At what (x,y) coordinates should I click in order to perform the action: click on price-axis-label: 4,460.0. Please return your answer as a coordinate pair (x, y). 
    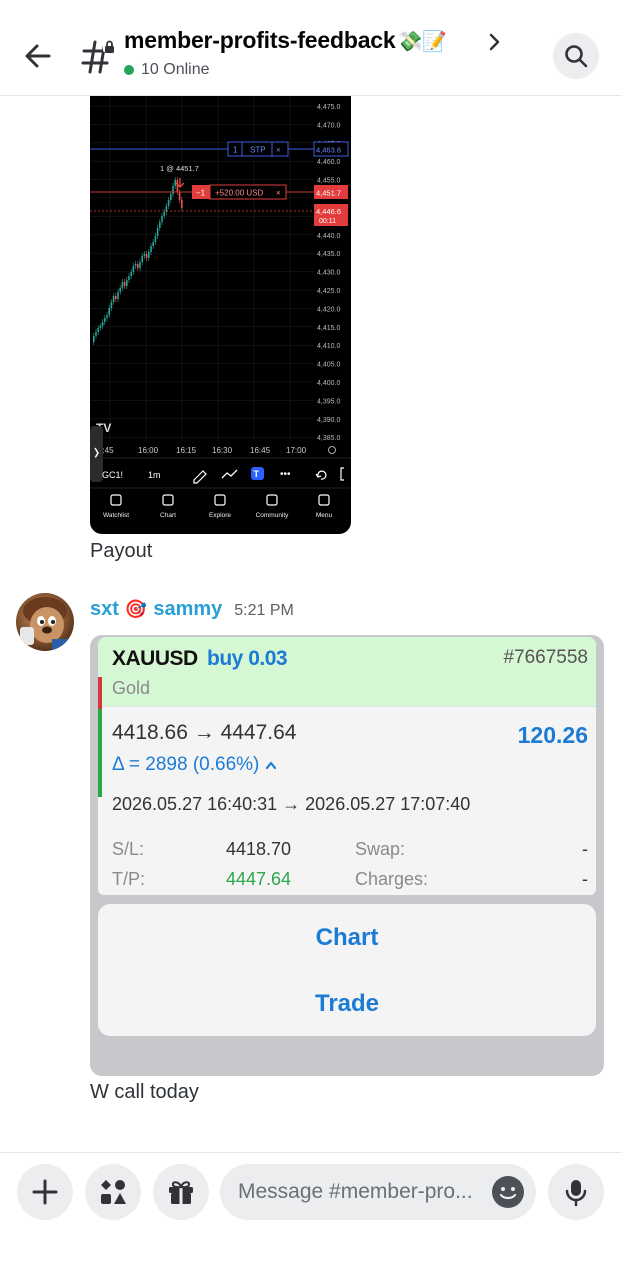
    Looking at the image, I should click on (328, 162).